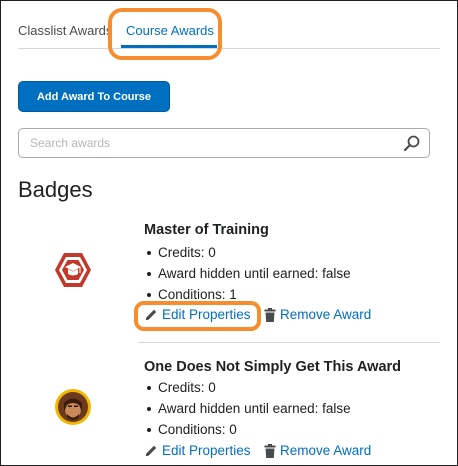  I want to click on tab-classlist-awards: Classlist Awards, so click(65, 30).